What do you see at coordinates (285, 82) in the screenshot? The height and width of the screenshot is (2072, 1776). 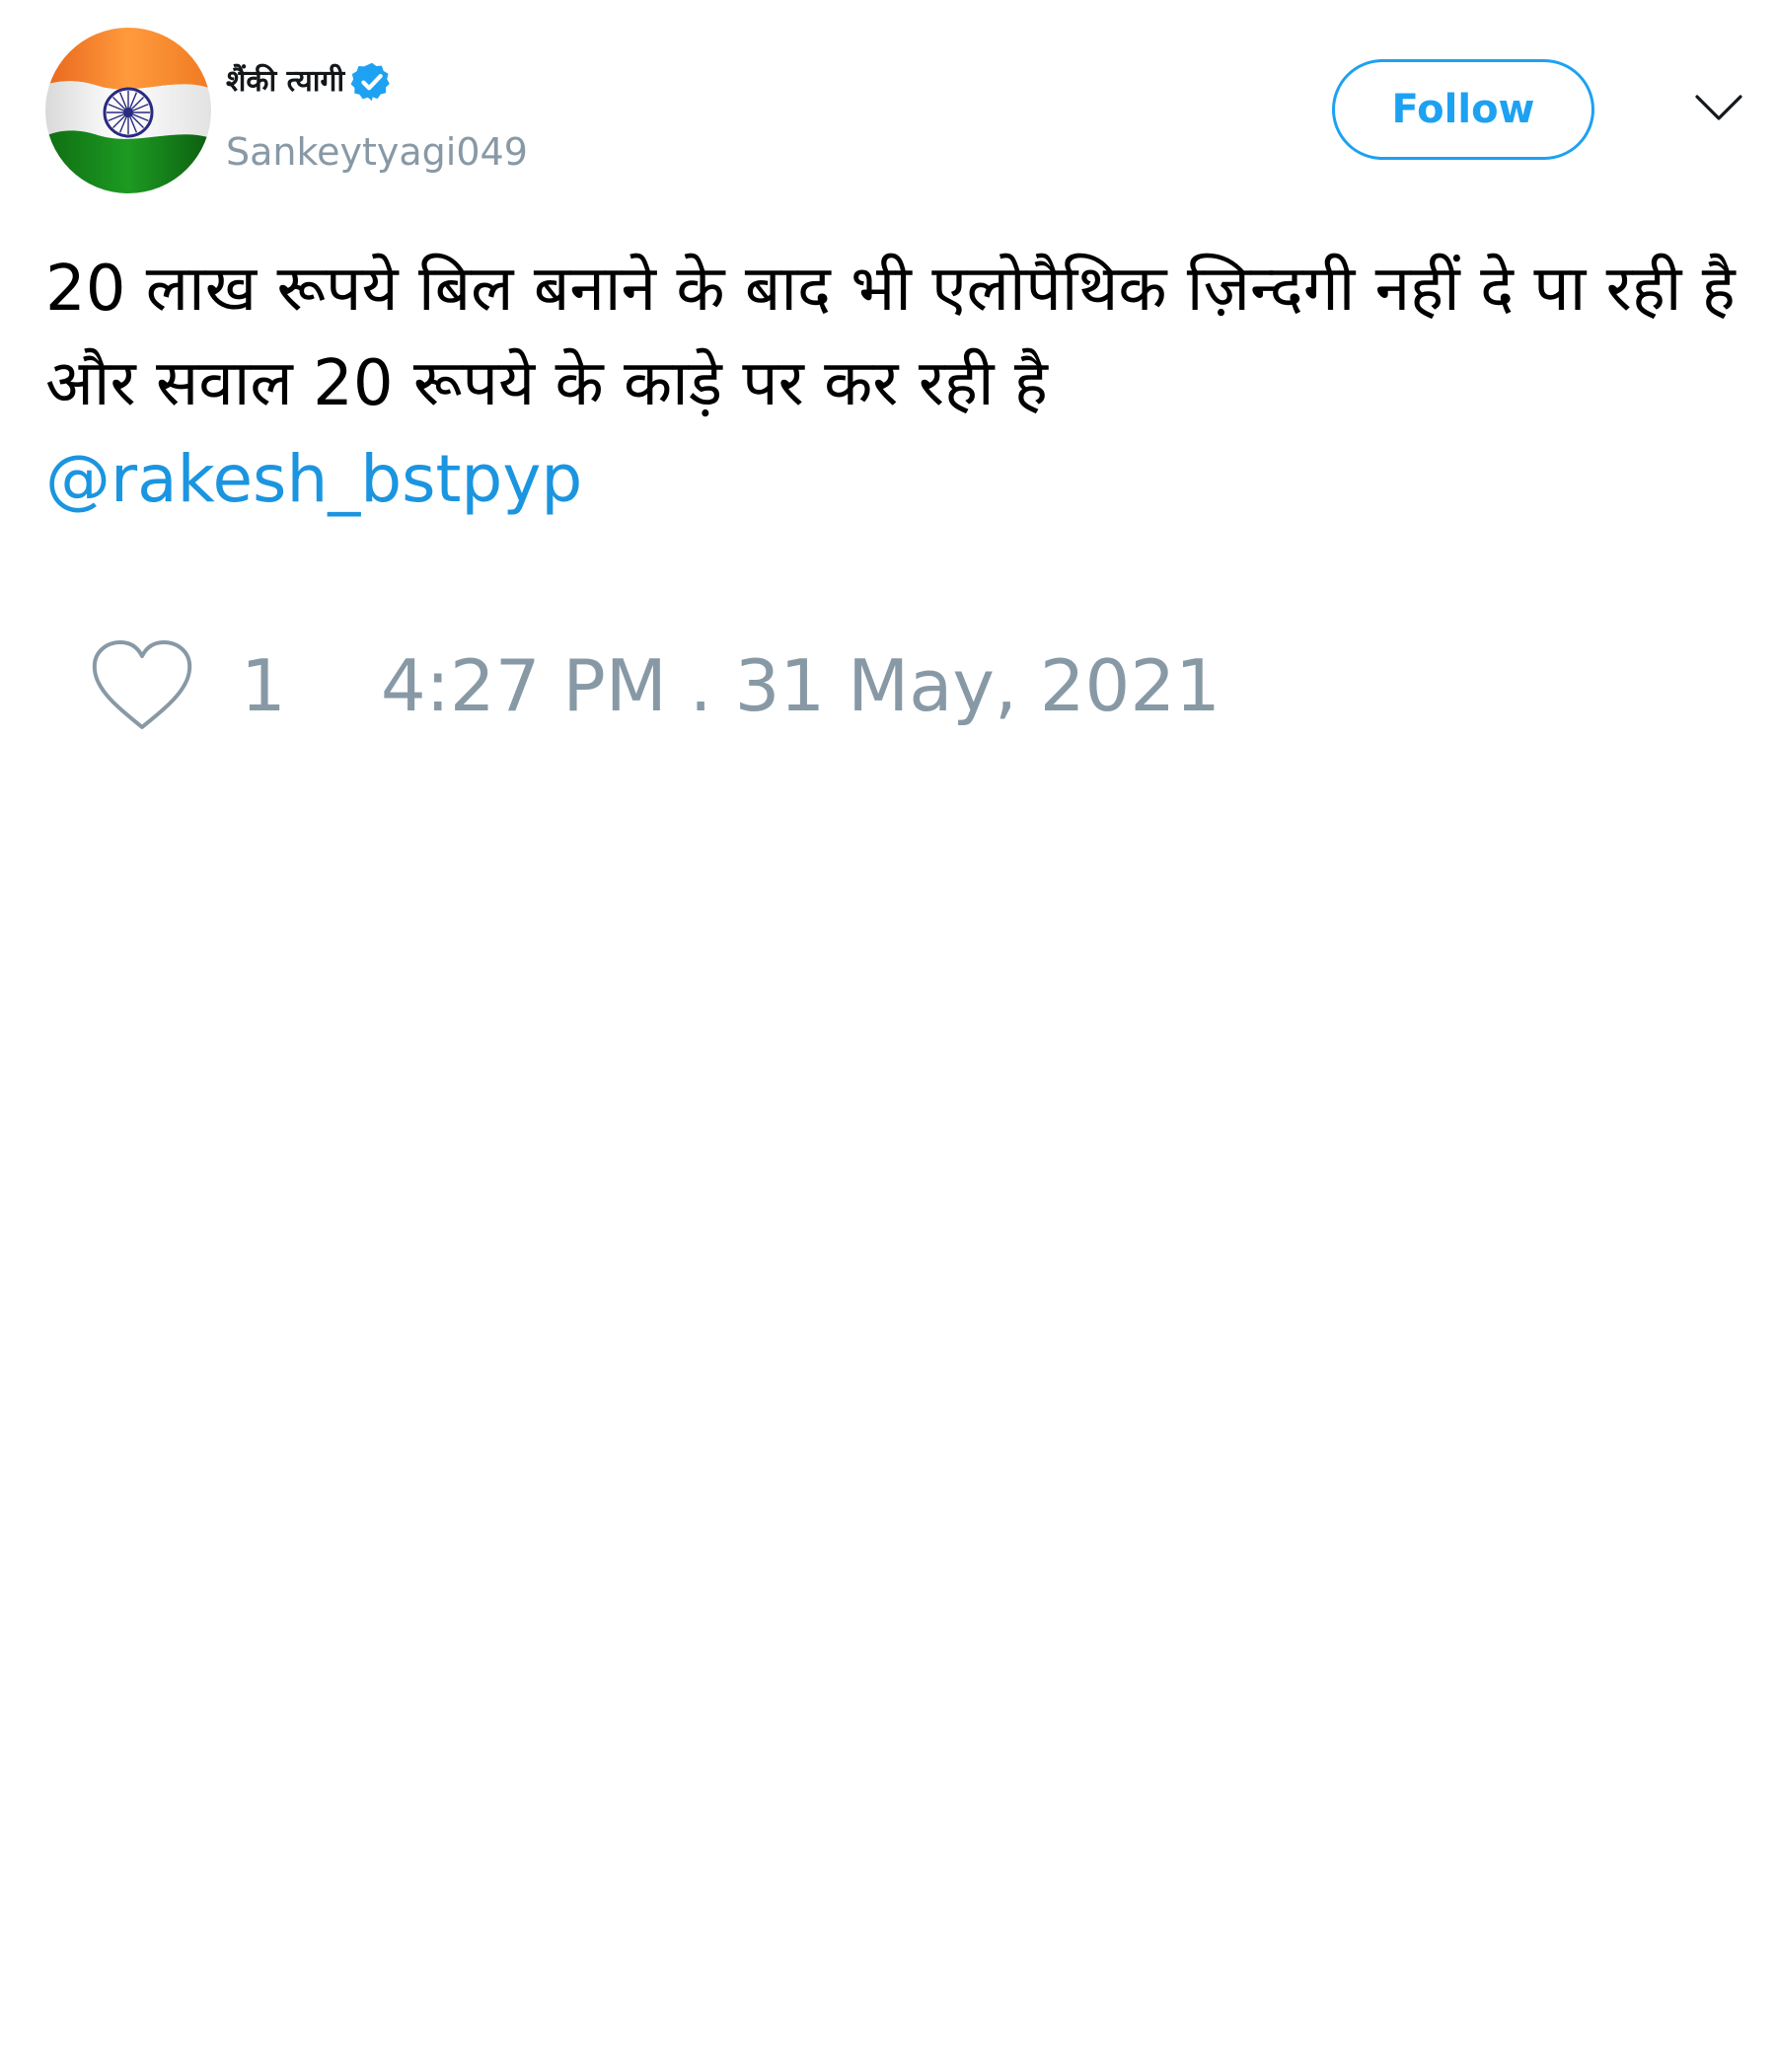 I see `display-name: शैंकी त्यागी` at bounding box center [285, 82].